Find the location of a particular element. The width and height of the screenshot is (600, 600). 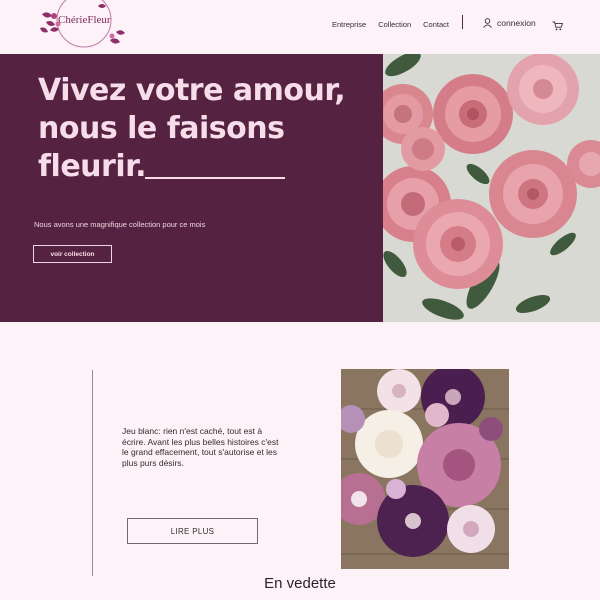

brand-name: ChérieFleur is located at coordinates (84, 20).